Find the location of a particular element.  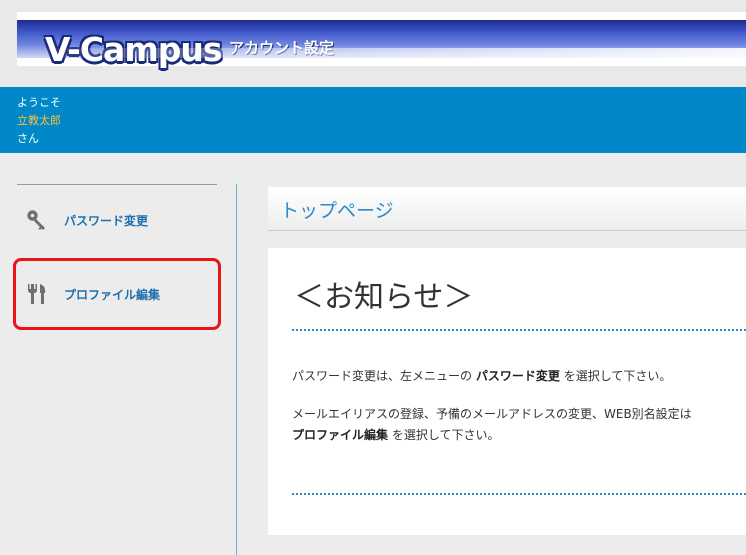

notice-bold-text: パスワード変更 is located at coordinates (517, 376).